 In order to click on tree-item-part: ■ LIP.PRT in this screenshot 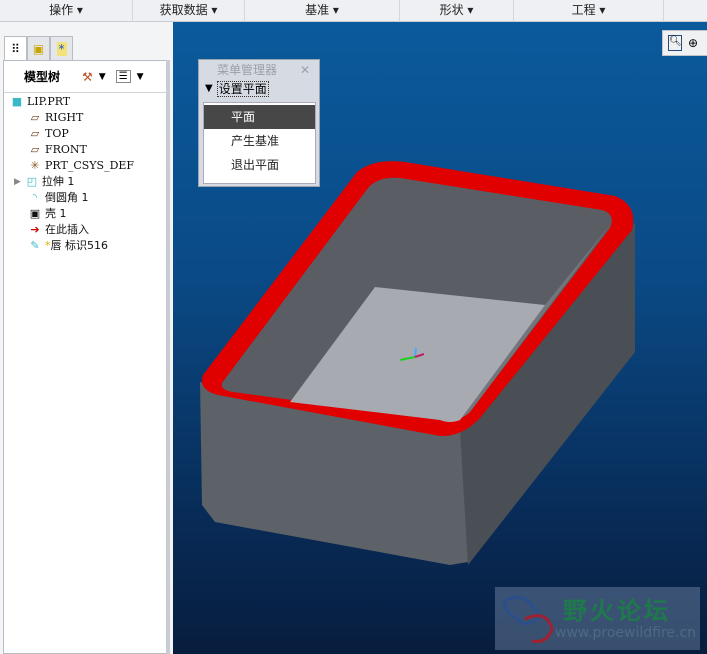, I will do `click(40, 102)`.